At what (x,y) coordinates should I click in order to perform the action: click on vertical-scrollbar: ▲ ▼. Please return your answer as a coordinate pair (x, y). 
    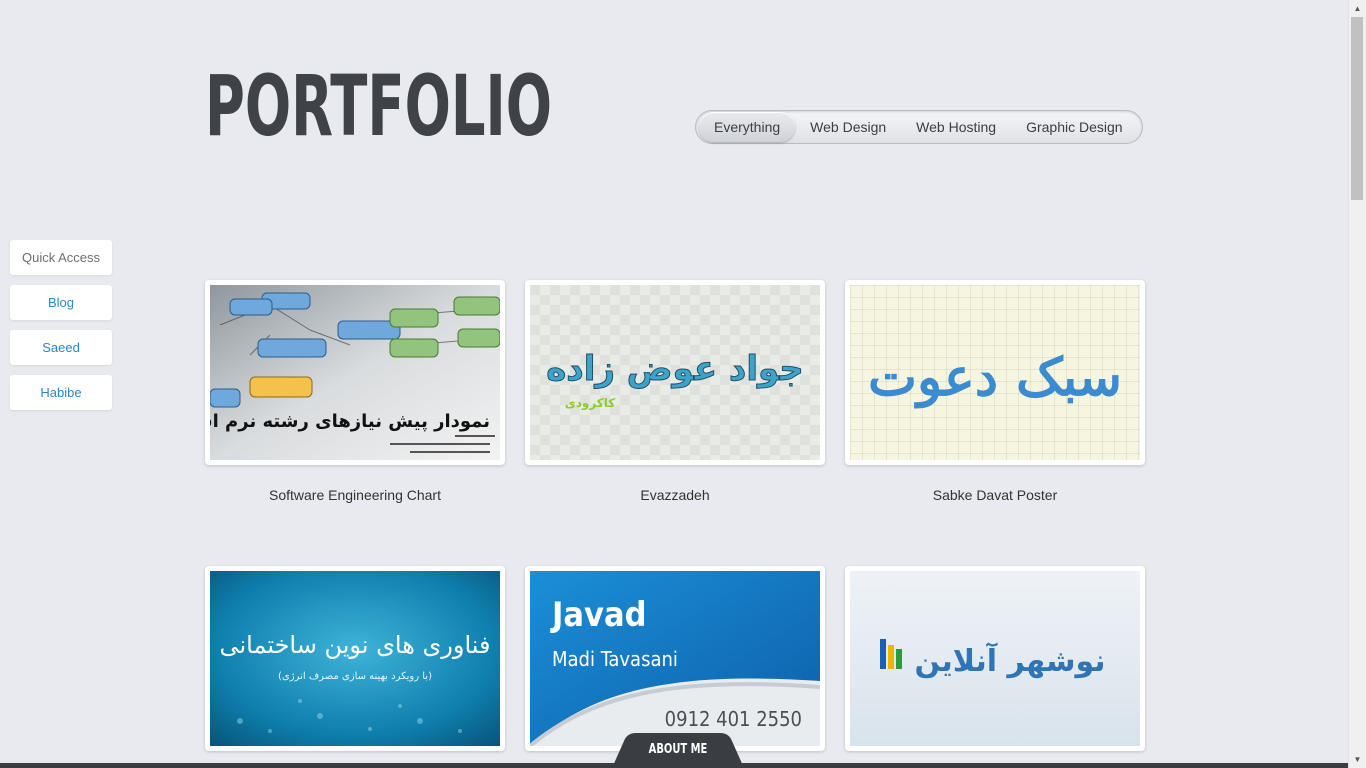
    Looking at the image, I should click on (1357, 384).